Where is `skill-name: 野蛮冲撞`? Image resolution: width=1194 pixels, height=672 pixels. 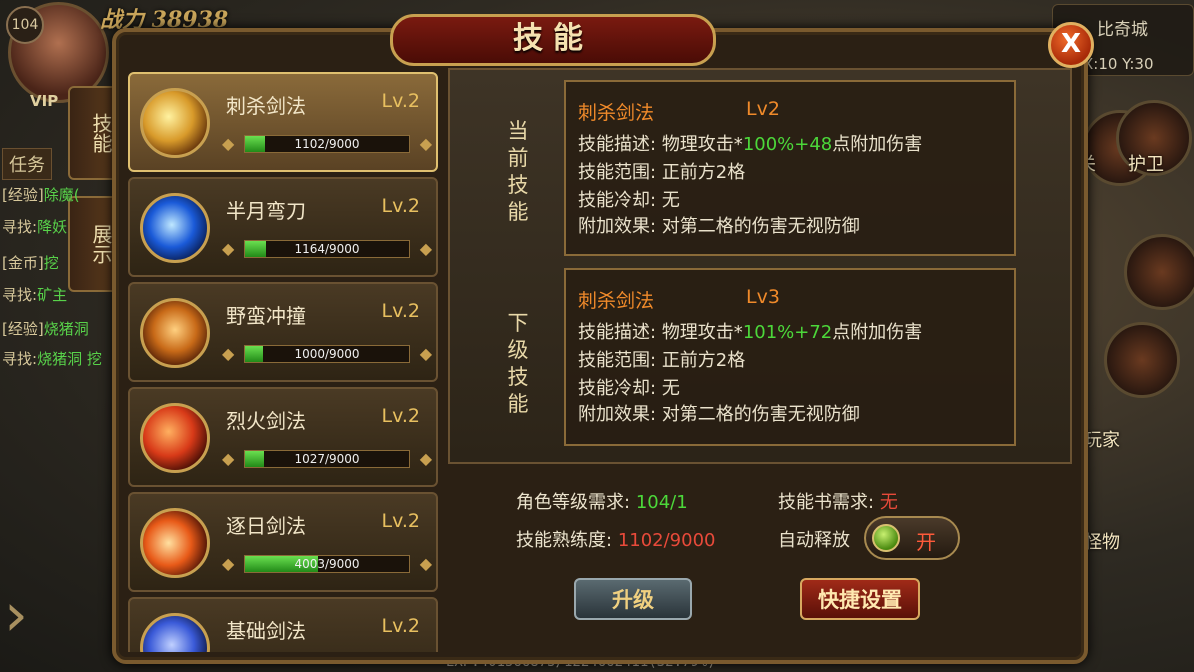 skill-name: 野蛮冲撞 is located at coordinates (266, 316).